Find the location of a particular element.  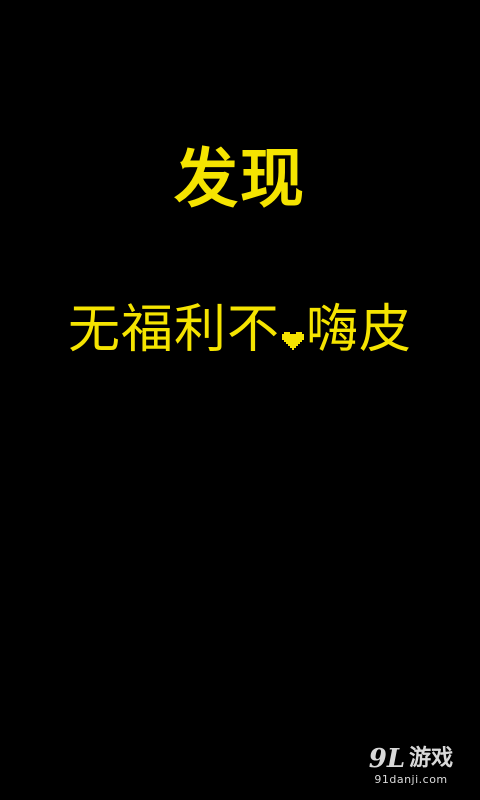

headline-text: 发现 is located at coordinates (240, 180).